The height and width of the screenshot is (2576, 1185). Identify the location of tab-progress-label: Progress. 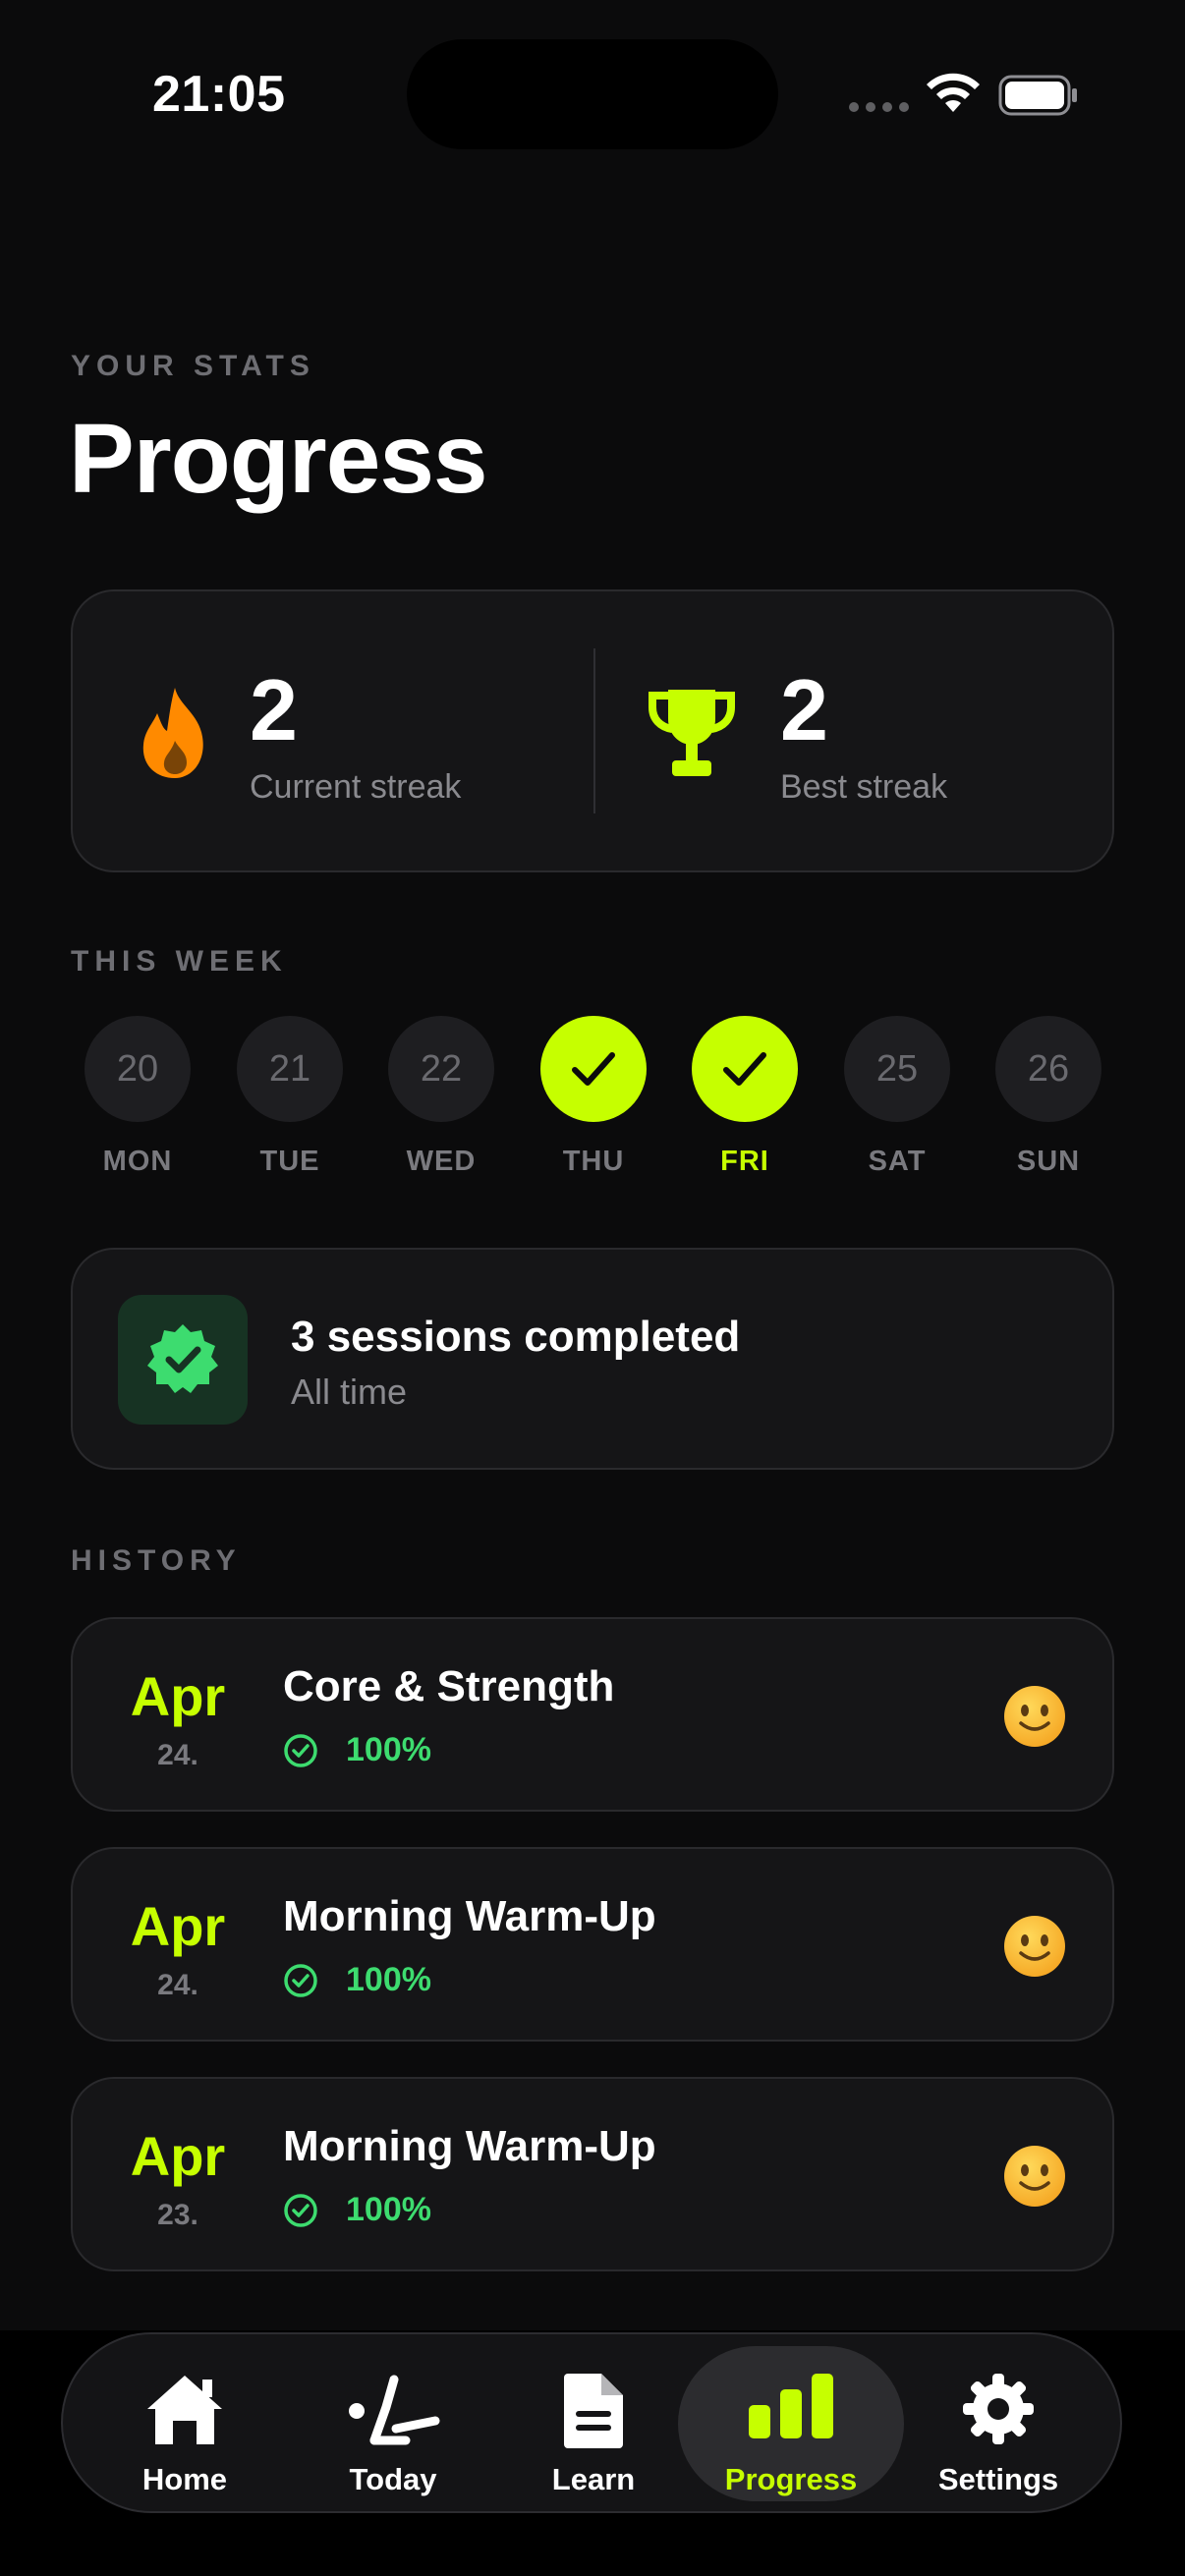
(791, 2479).